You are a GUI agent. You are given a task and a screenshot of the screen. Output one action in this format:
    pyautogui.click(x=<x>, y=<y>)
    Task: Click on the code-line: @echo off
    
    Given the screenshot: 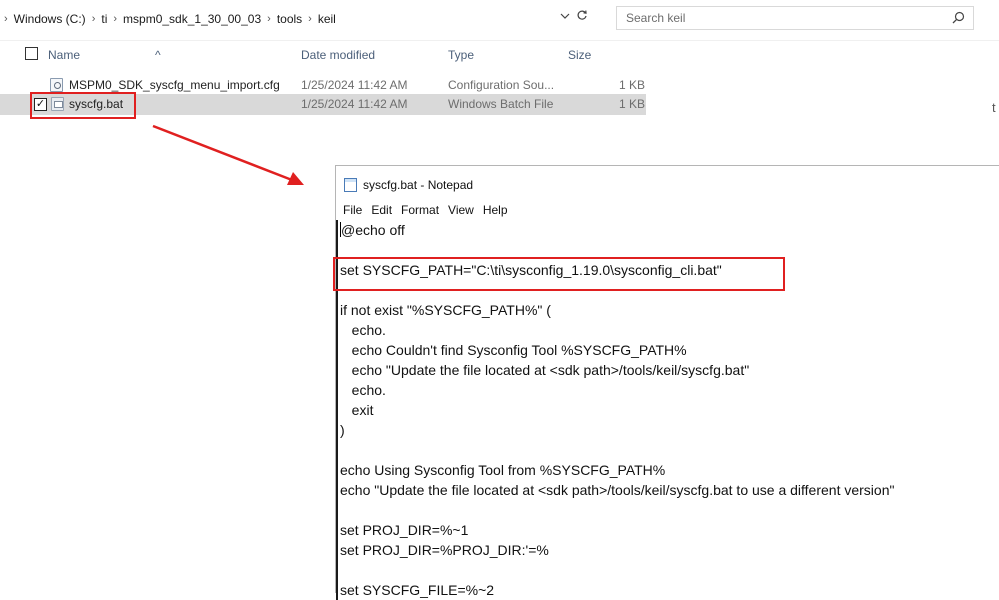 What is the action you would take?
    pyautogui.click(x=668, y=230)
    